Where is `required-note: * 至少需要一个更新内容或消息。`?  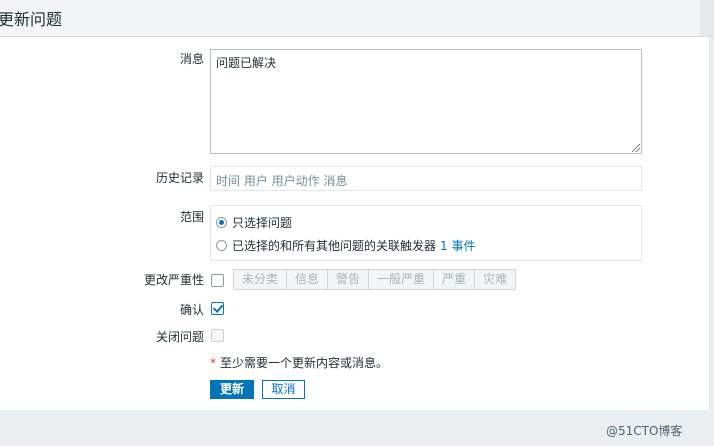
required-note: * 至少需要一个更新内容或消息。 is located at coordinates (299, 362).